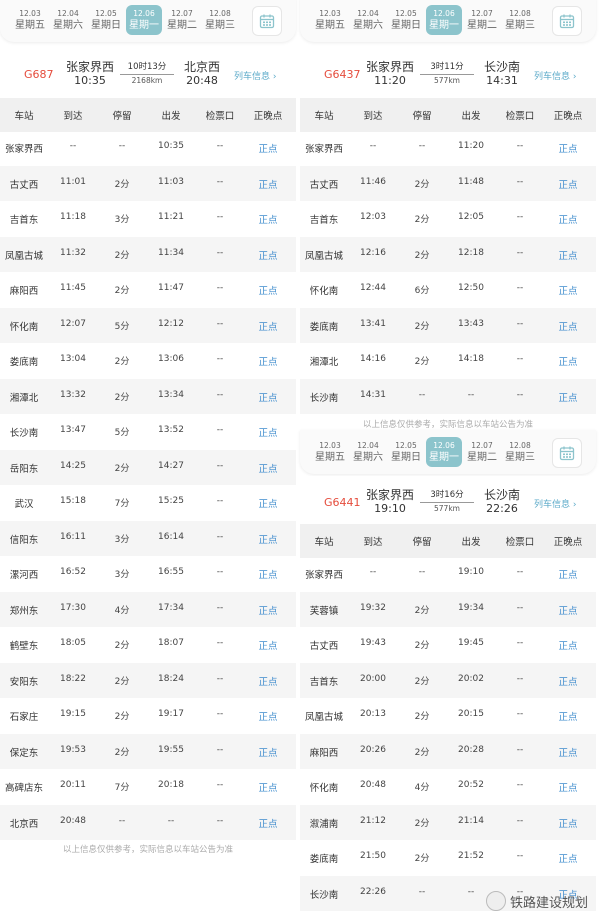 The image size is (600, 923). I want to click on departure-time: 14:27, so click(171, 465).